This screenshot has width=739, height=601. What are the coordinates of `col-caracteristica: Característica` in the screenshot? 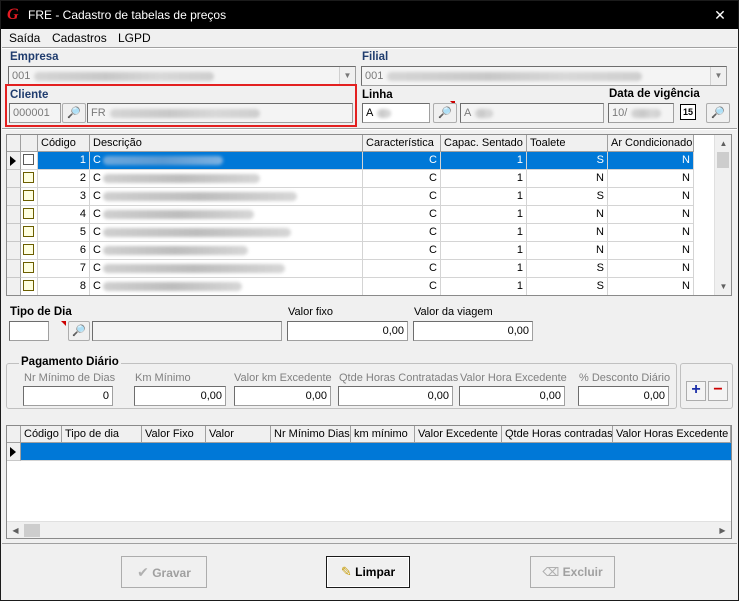 It's located at (402, 143).